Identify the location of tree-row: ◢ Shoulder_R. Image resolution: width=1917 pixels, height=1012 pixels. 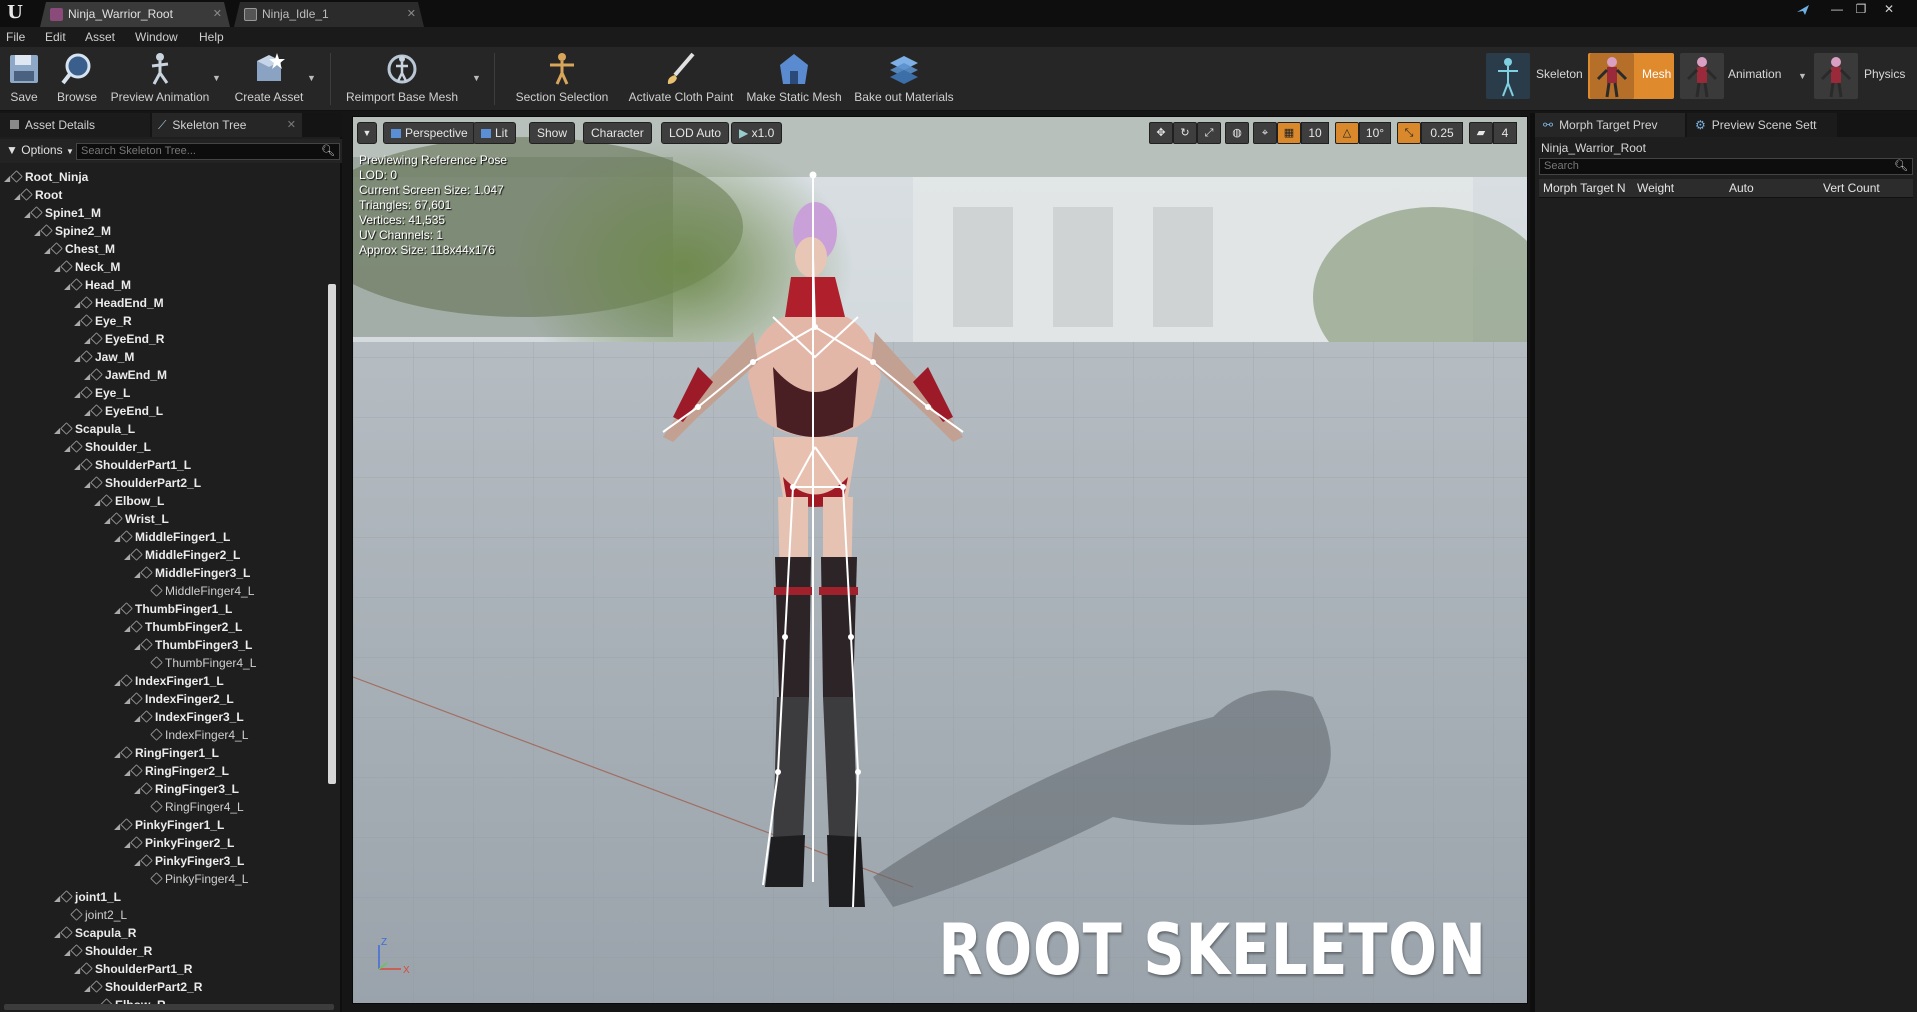
(108, 951).